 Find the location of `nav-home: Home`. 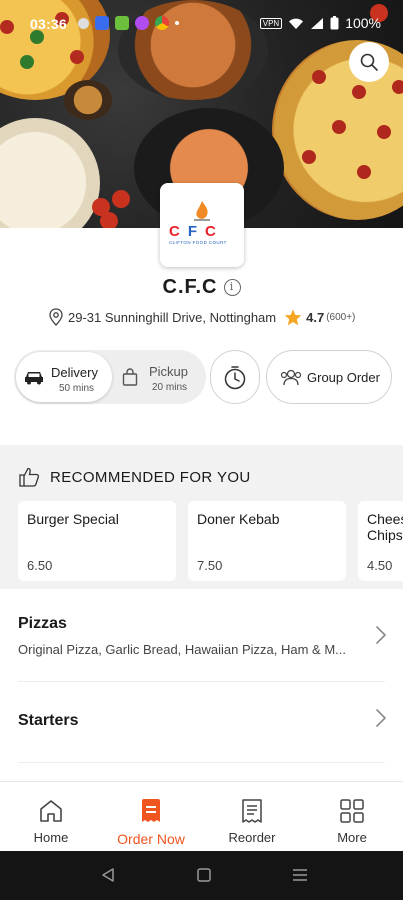

nav-home: Home is located at coordinates (51, 817).